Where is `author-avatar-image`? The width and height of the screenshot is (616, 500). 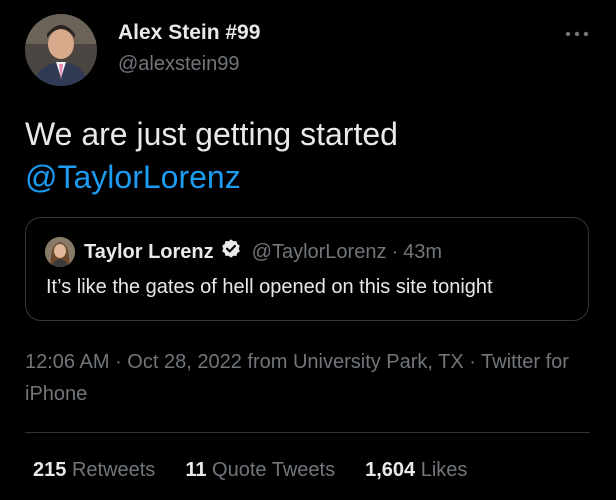 author-avatar-image is located at coordinates (61, 50).